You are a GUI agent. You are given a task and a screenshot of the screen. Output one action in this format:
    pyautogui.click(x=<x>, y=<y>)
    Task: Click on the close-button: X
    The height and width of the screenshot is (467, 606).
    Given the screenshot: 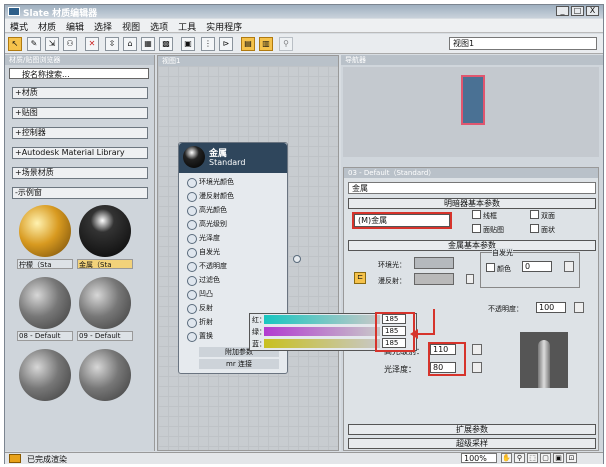 What is the action you would take?
    pyautogui.click(x=592, y=11)
    